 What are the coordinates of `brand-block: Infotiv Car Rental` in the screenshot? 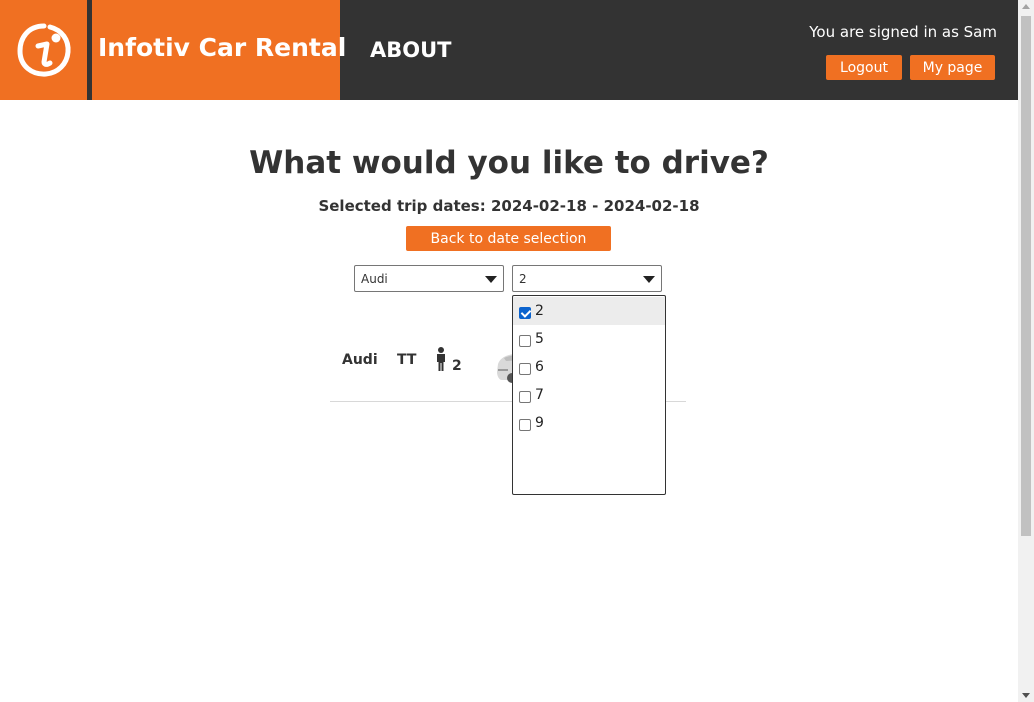 It's located at (173, 50).